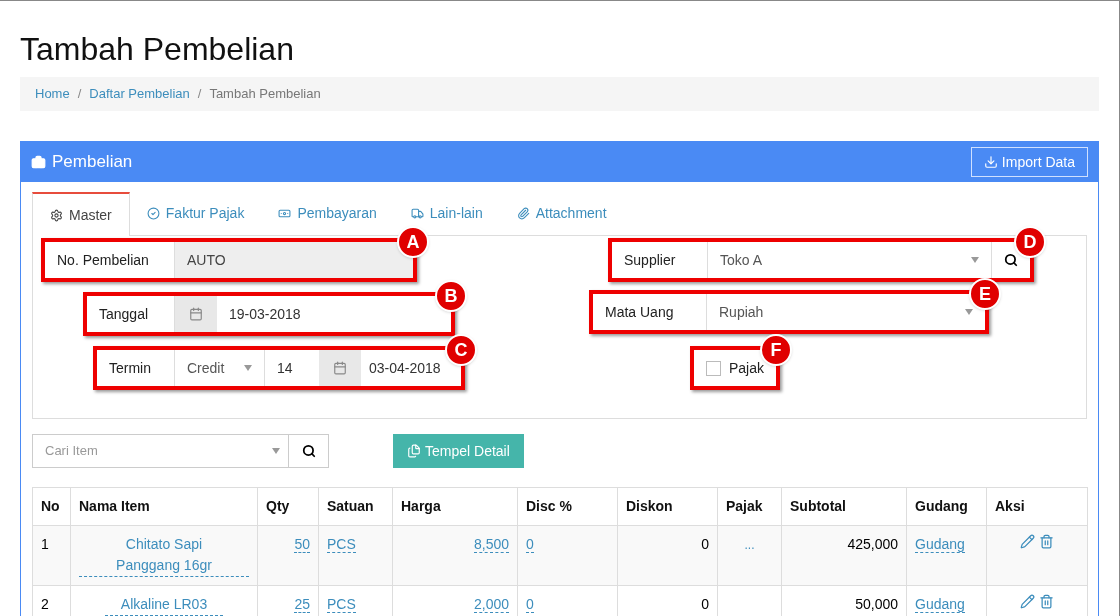  What do you see at coordinates (990, 162) in the screenshot?
I see `download-icon` at bounding box center [990, 162].